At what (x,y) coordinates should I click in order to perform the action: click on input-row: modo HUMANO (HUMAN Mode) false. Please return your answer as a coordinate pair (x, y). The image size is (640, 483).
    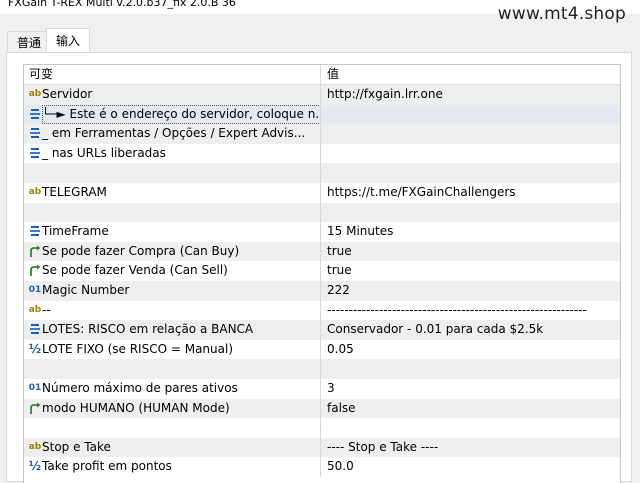
    Looking at the image, I should click on (322, 408).